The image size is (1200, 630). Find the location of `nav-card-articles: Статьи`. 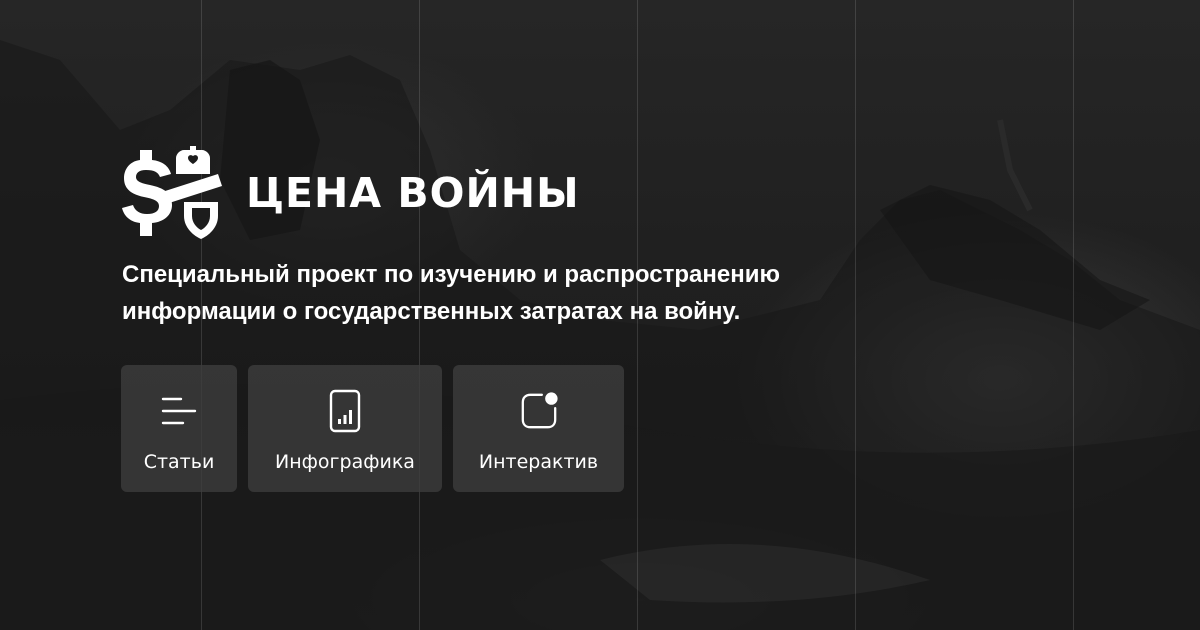

nav-card-articles: Статьи is located at coordinates (179, 428).